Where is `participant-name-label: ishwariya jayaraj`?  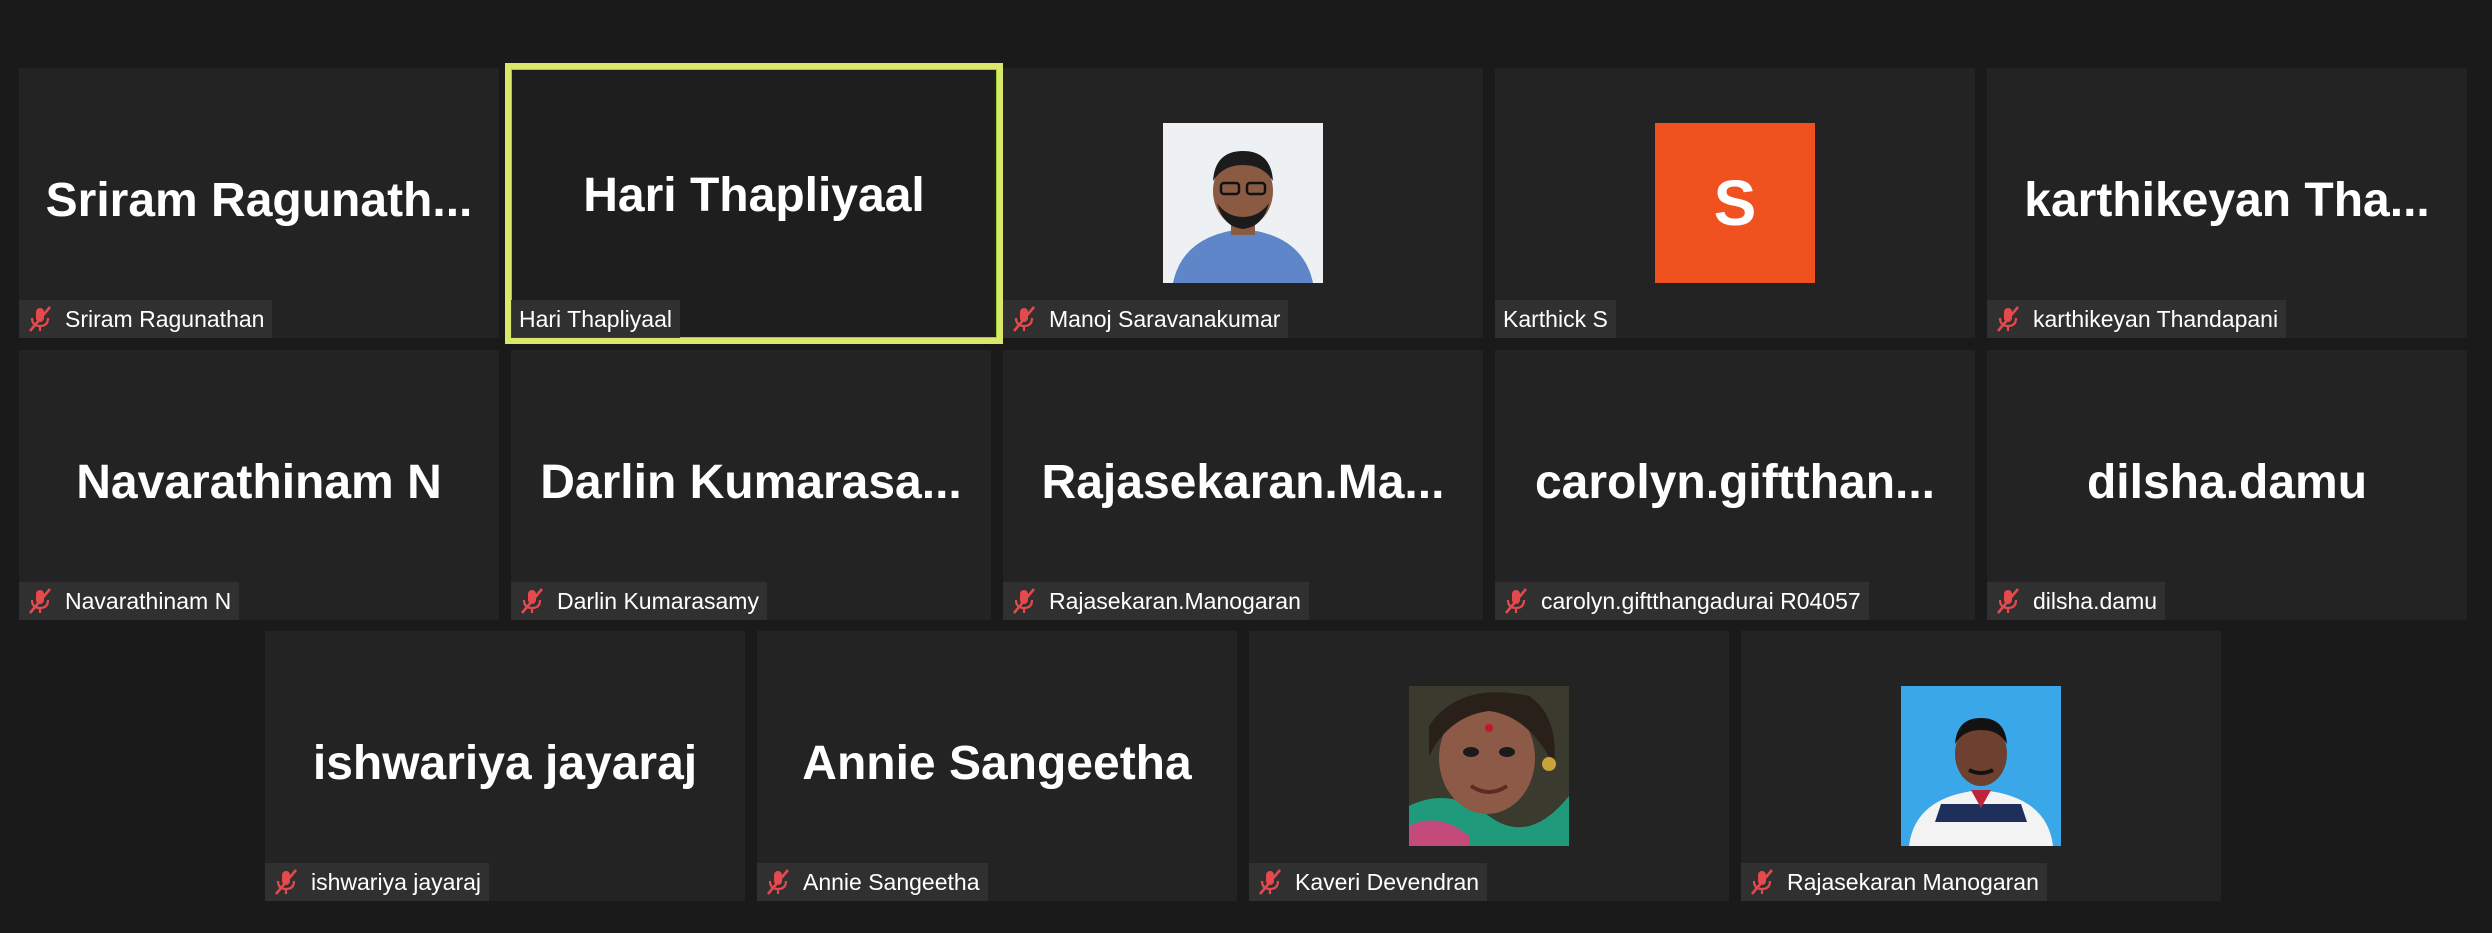 participant-name-label: ishwariya jayaraj is located at coordinates (396, 882).